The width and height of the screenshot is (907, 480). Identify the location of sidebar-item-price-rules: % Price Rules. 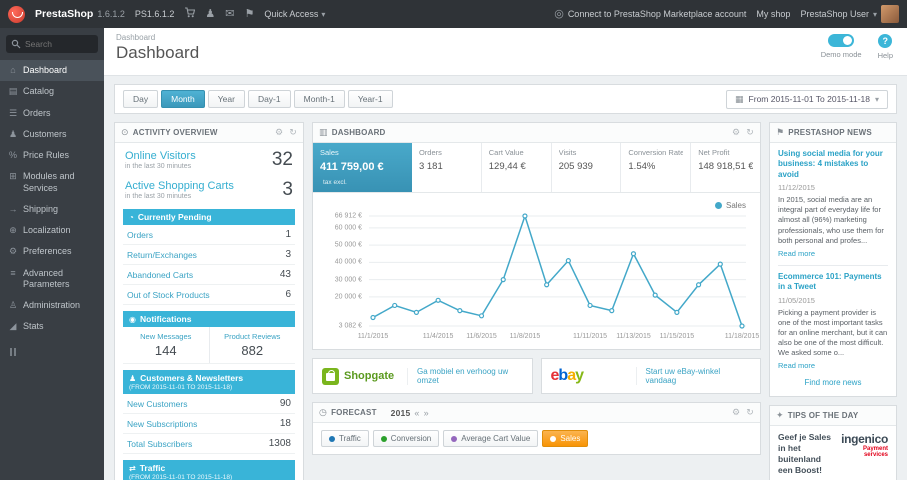
(52, 155).